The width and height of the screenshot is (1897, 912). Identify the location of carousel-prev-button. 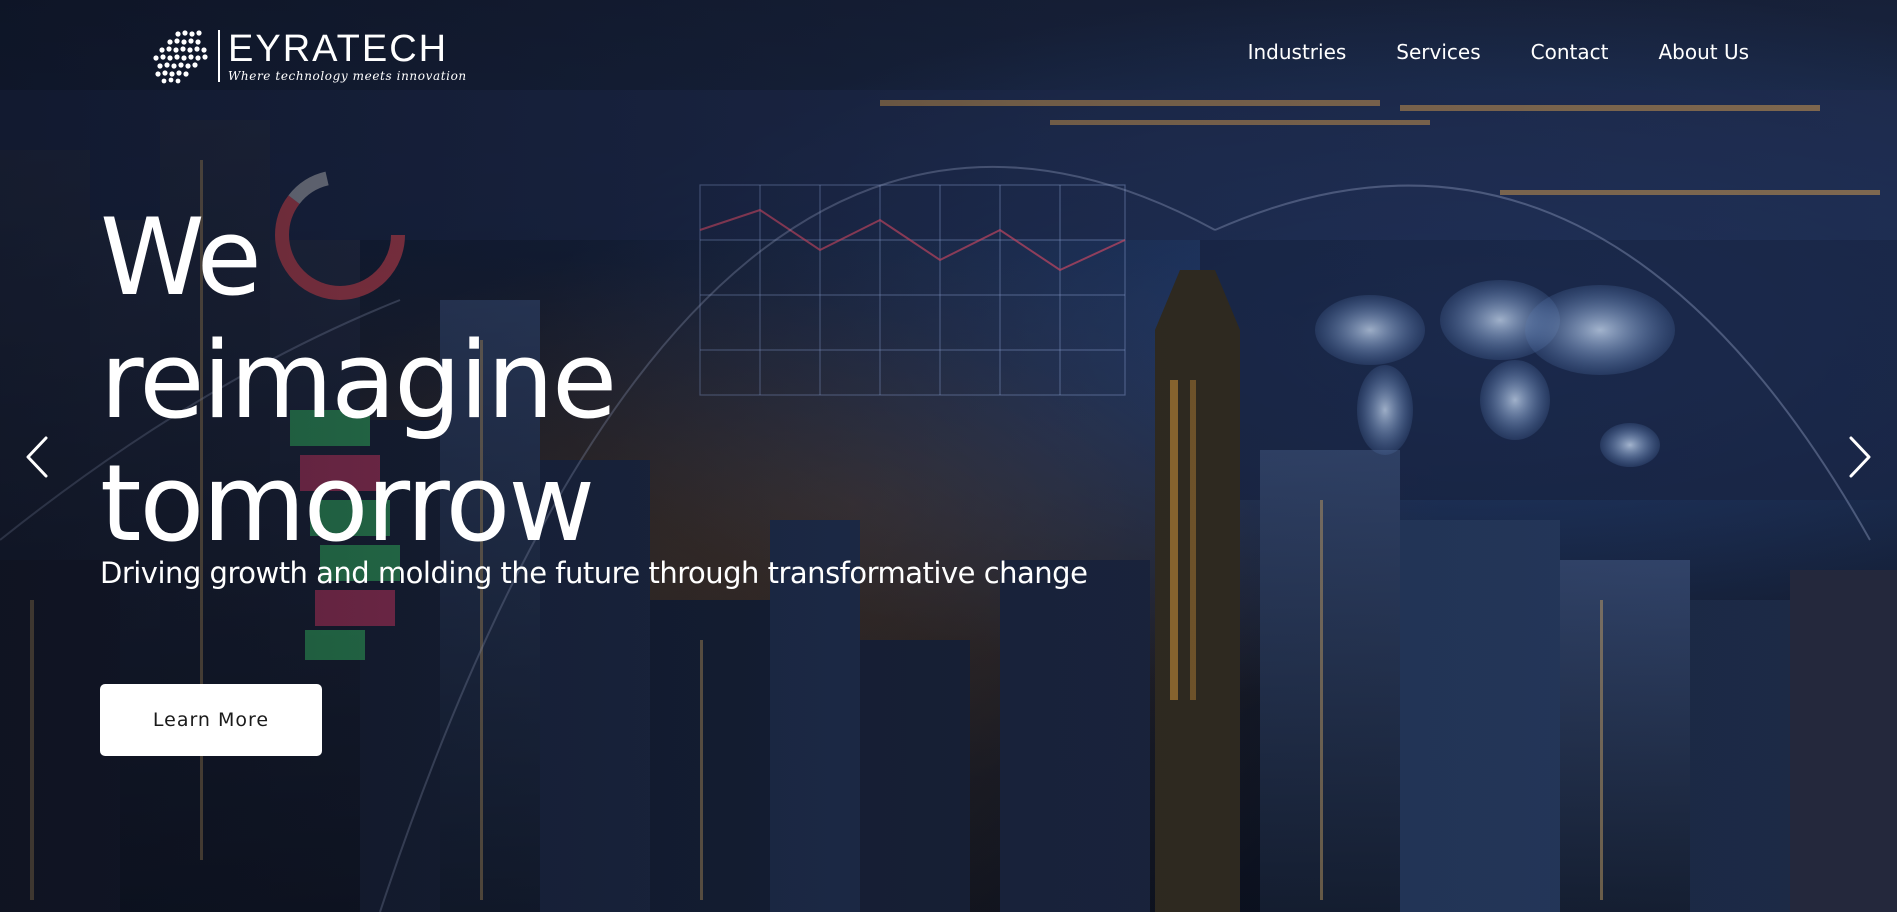
(38, 457).